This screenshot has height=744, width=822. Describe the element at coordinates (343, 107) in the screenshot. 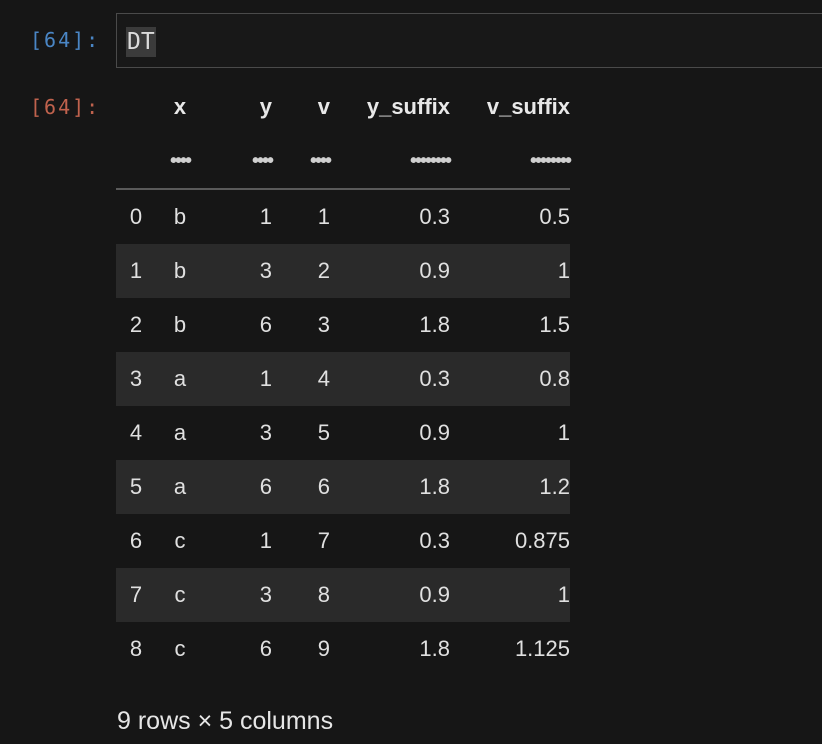

I see `column-header-row: x y v y_suffix v_suffix` at that location.